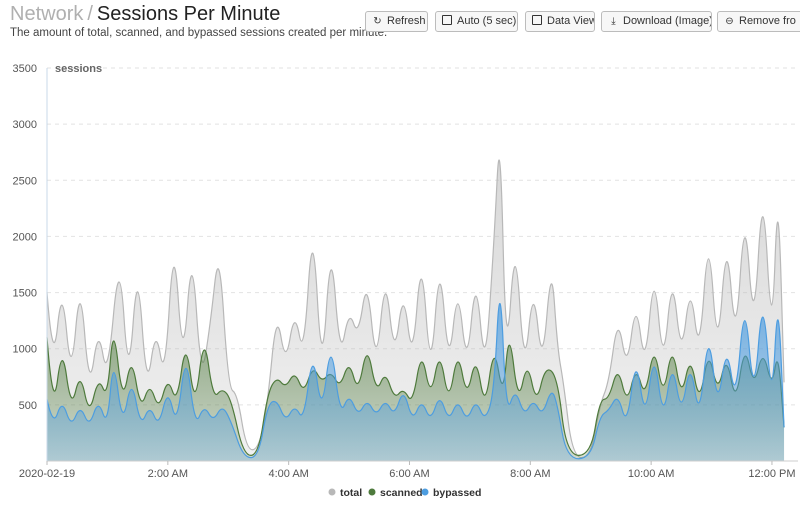 The width and height of the screenshot is (800, 507). Describe the element at coordinates (288, 474) in the screenshot. I see `x-tick-label: 4:00 AM` at that location.